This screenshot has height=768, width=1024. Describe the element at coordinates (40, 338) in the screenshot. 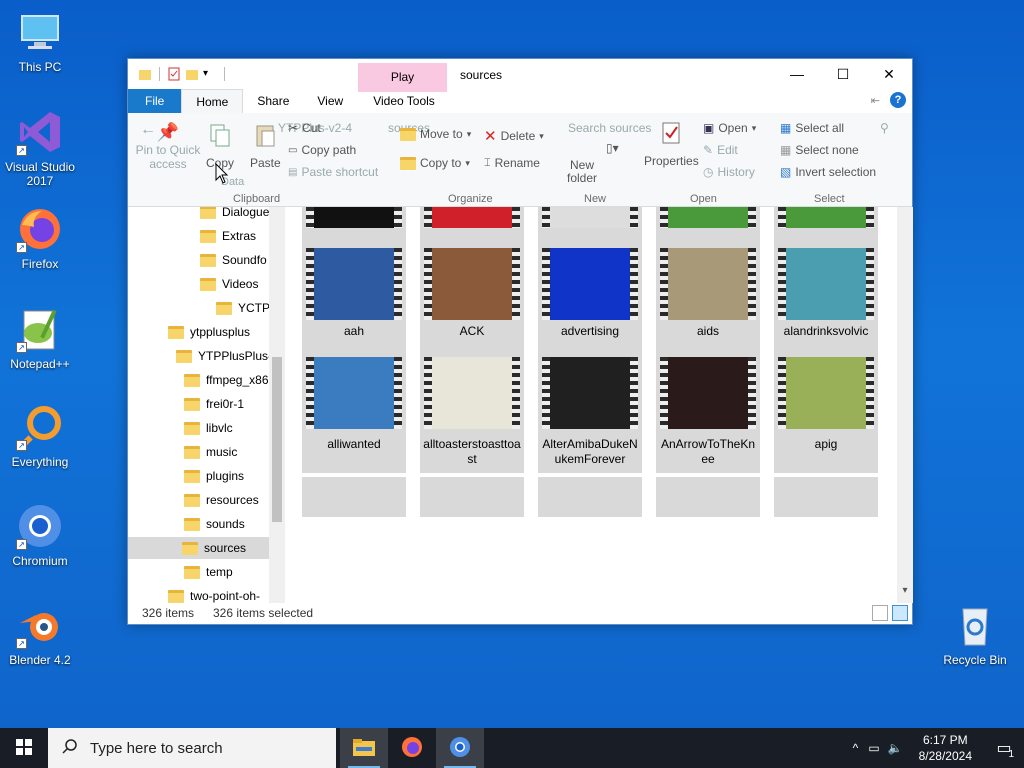

I see `desktop-icon-notepad-plus-plus: ↗ Notepad++` at that location.